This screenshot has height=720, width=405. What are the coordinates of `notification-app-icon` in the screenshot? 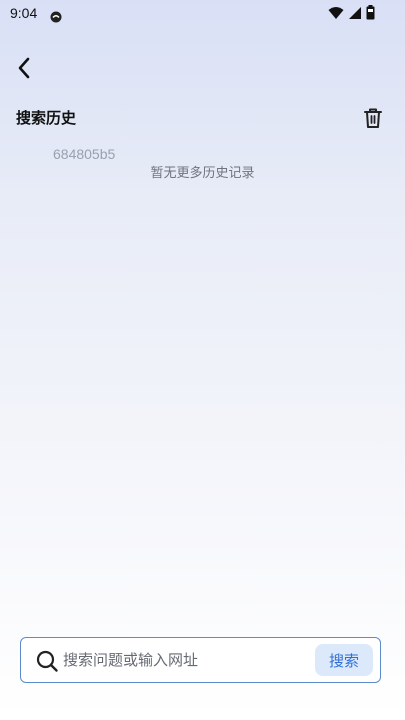 It's located at (56, 15).